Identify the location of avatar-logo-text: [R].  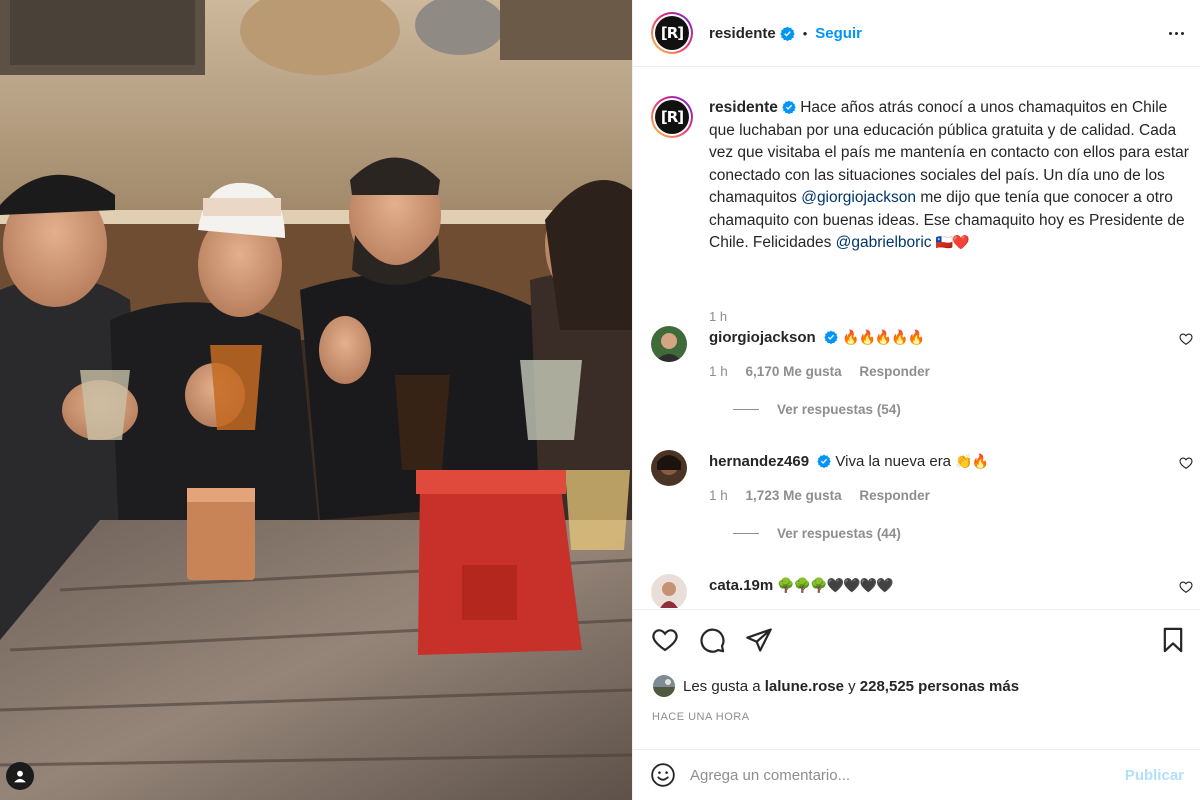
(672, 33).